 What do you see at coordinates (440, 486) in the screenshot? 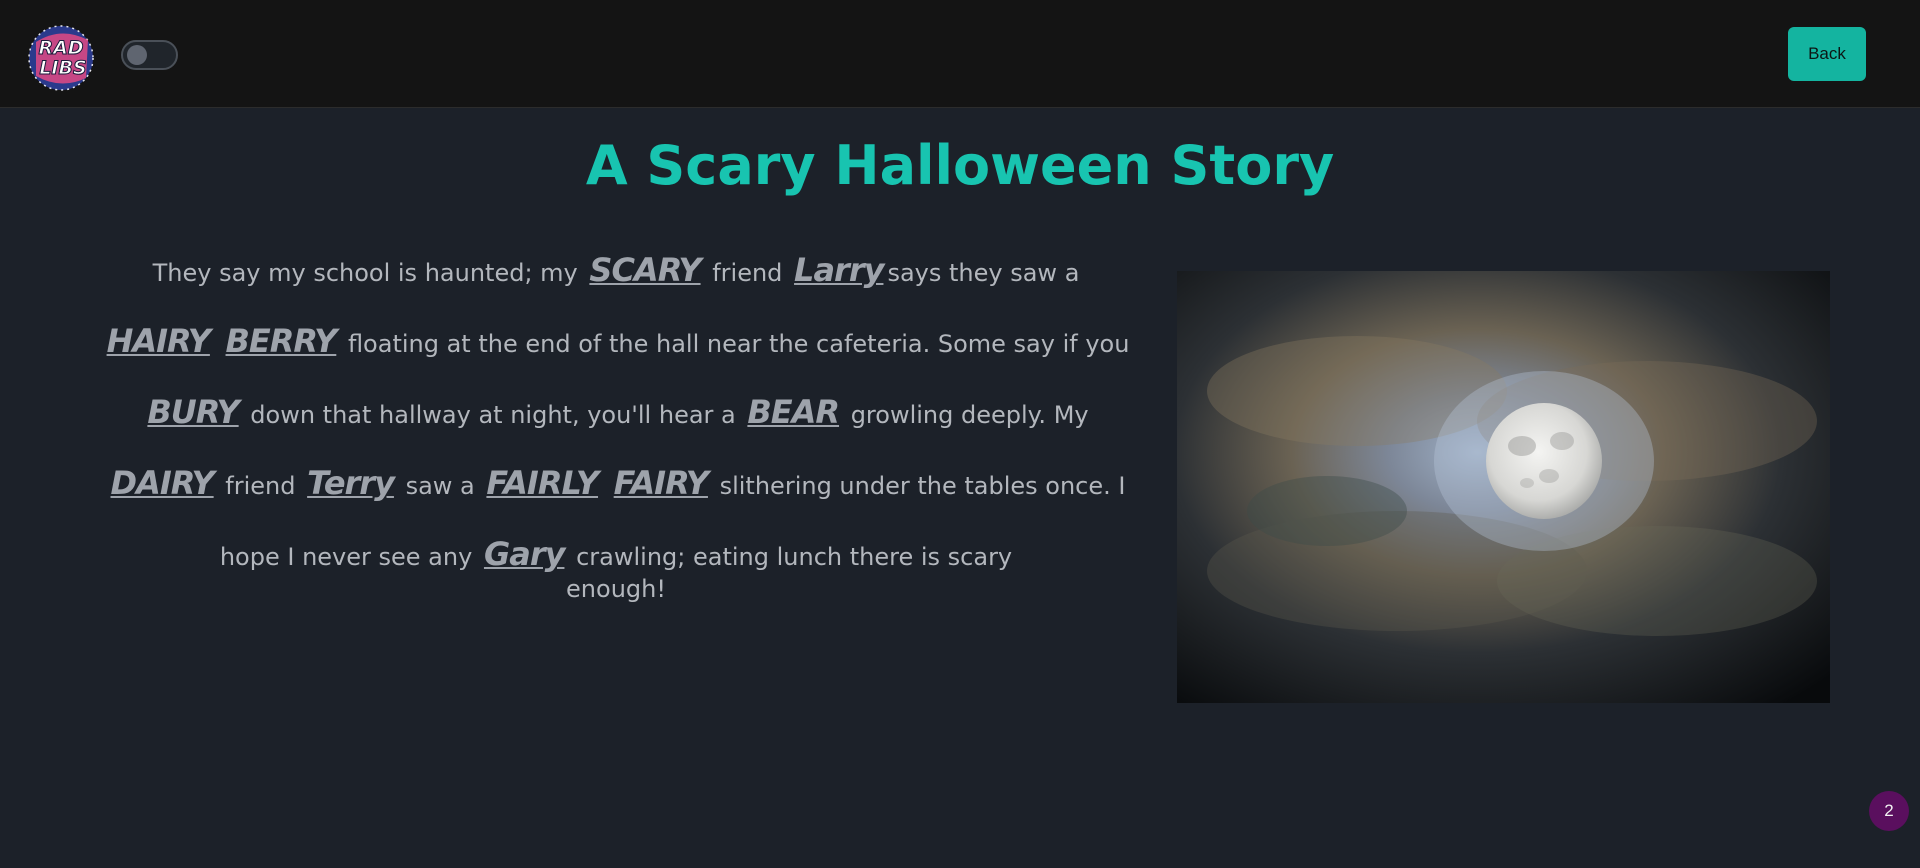
I see `story-segment: saw a` at bounding box center [440, 486].